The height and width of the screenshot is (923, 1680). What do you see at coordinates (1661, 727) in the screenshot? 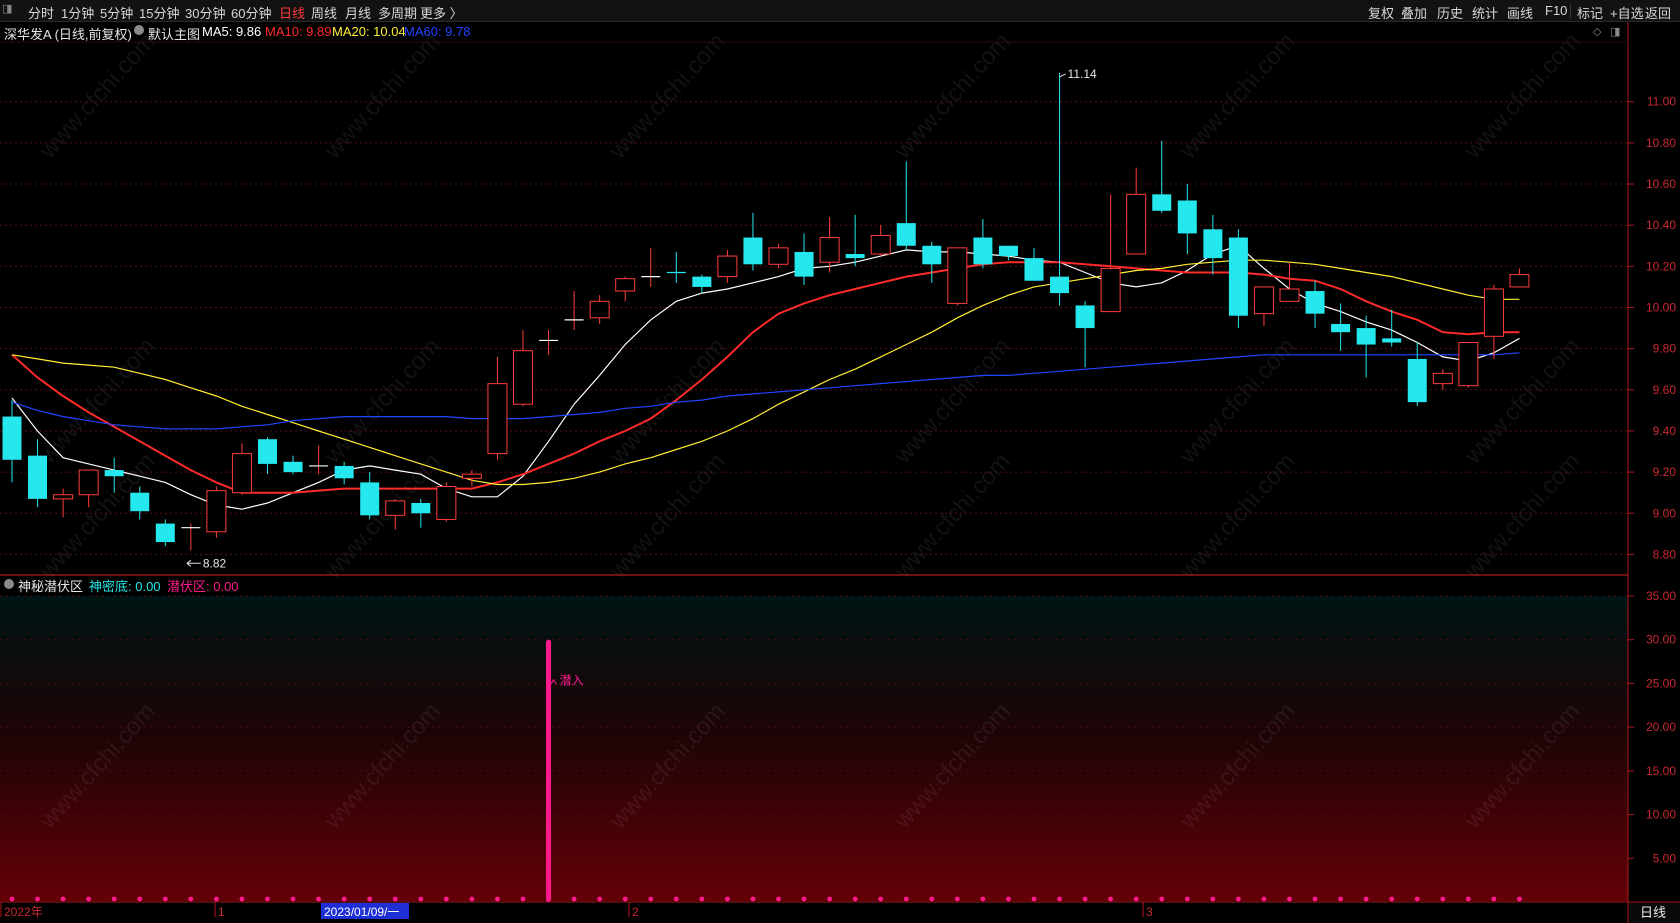
I see `sub-tick-label: 20.00` at bounding box center [1661, 727].